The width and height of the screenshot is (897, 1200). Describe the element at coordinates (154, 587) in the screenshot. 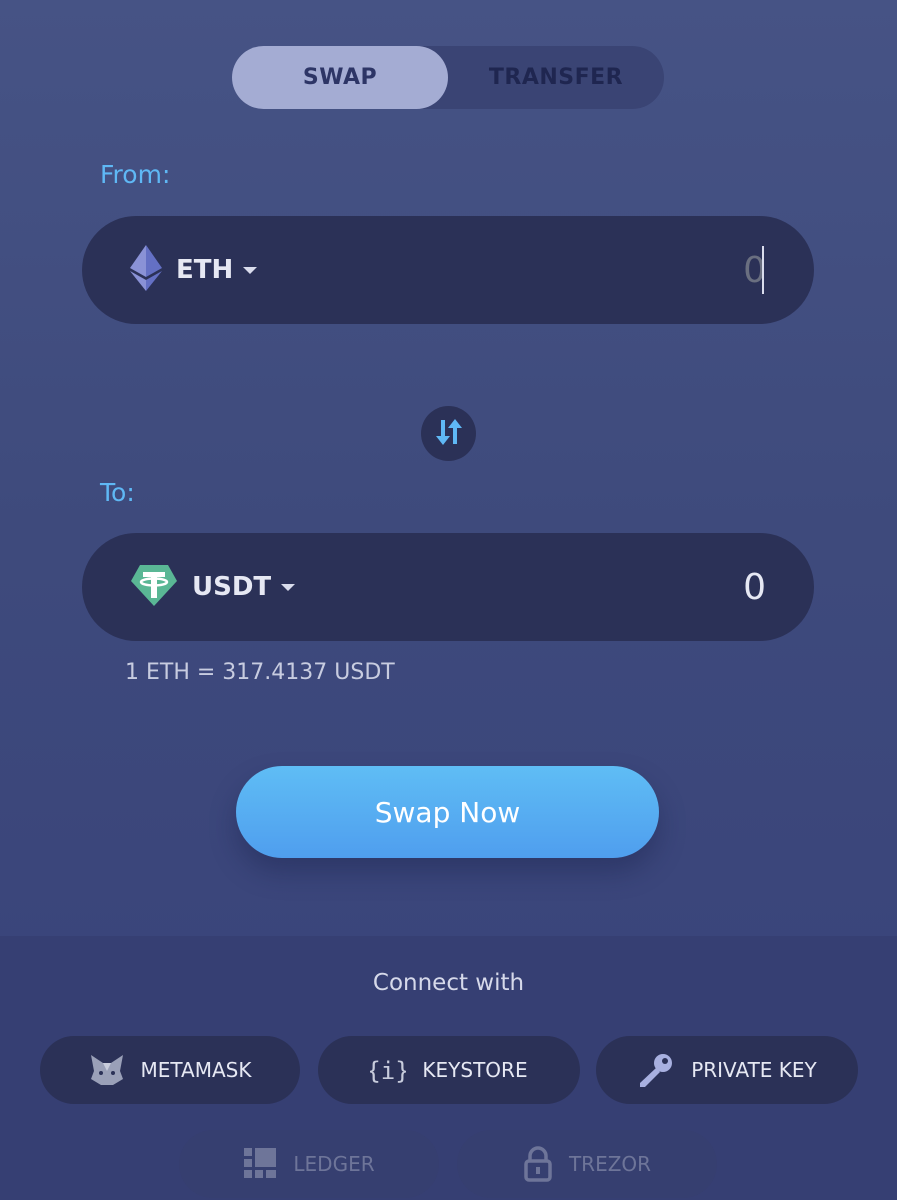

I see `tether-icon` at that location.